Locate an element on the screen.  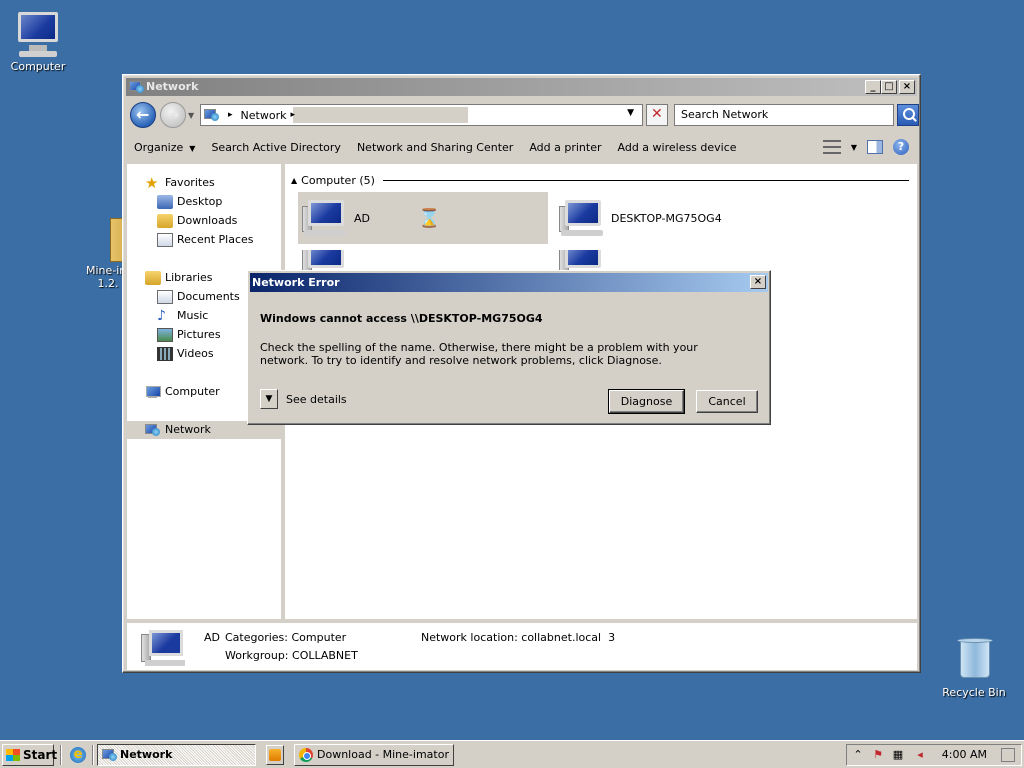
libraries-icon is located at coordinates (153, 278).